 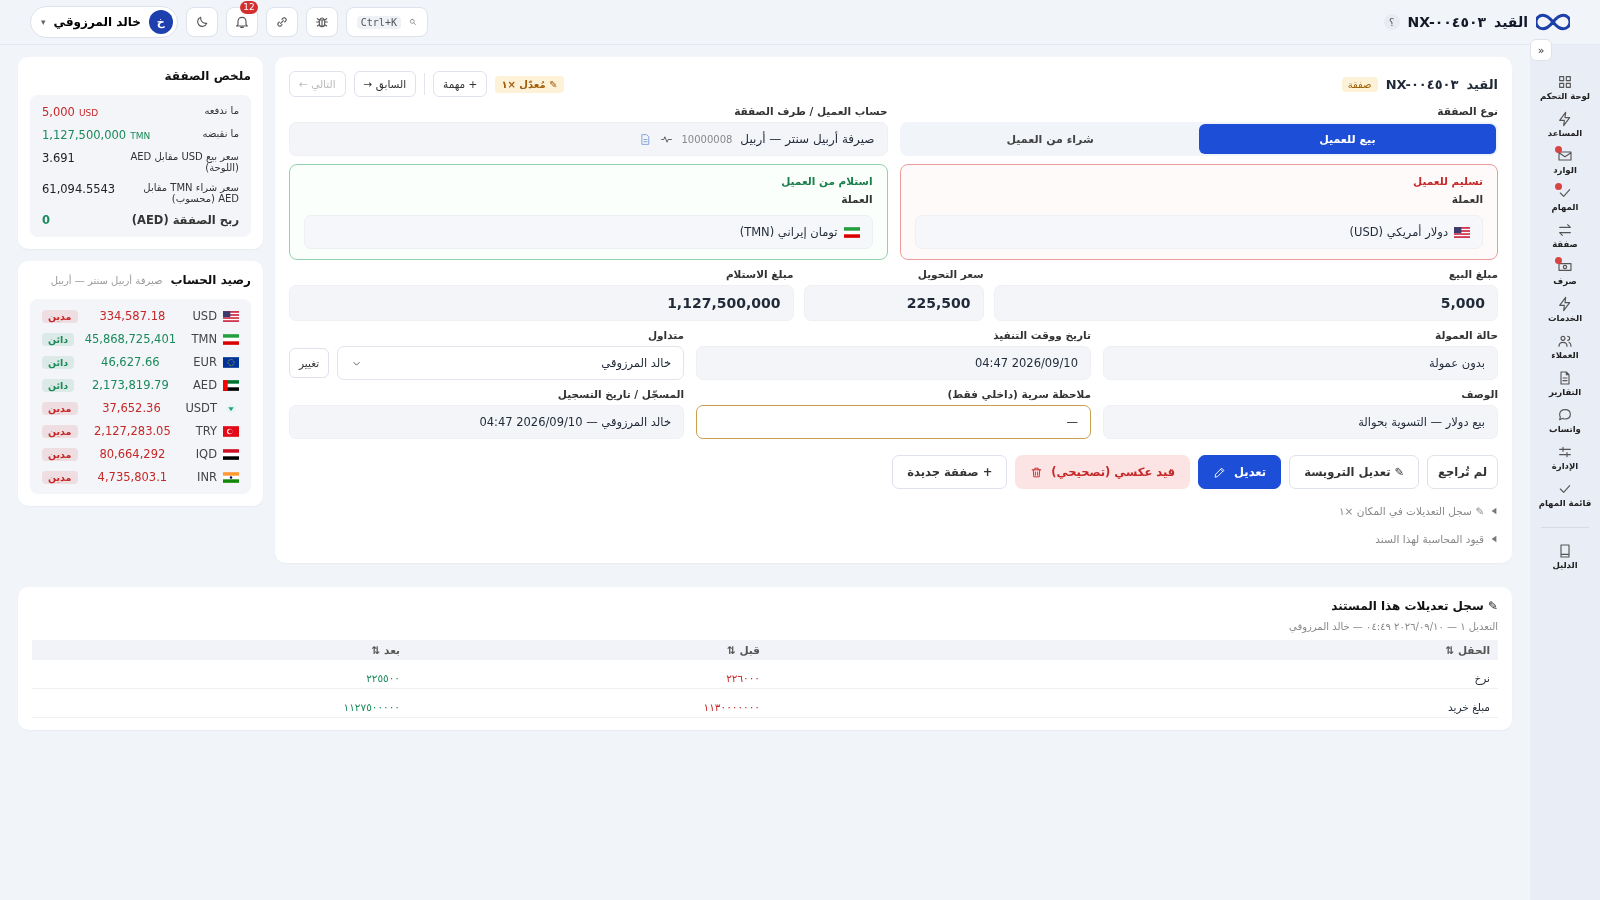 What do you see at coordinates (1103, 472) in the screenshot?
I see `reverse-entry-button: قيد عكسي (تصحيحي)` at bounding box center [1103, 472].